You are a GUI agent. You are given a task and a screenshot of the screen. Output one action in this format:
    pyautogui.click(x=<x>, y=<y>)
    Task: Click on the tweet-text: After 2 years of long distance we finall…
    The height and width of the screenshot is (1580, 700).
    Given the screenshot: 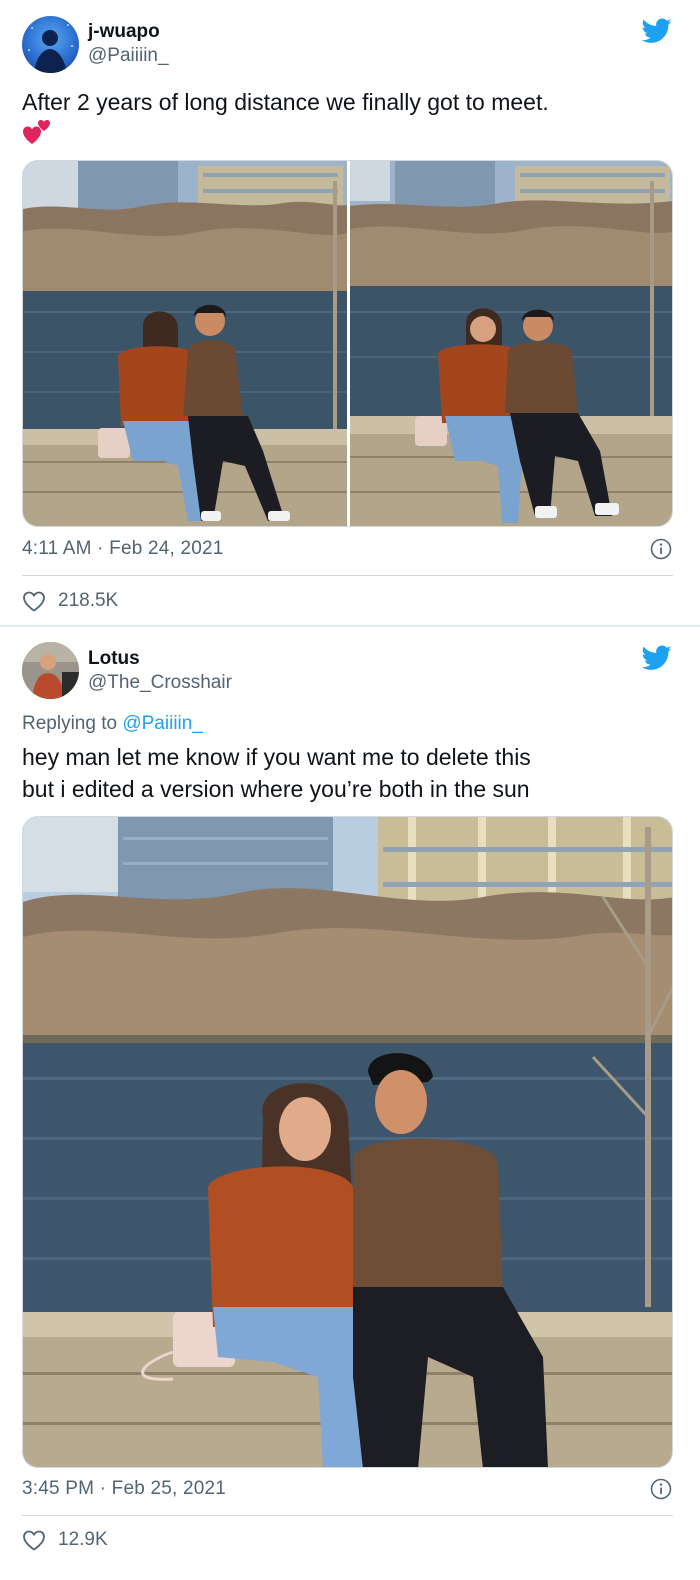 What is the action you would take?
    pyautogui.click(x=347, y=102)
    